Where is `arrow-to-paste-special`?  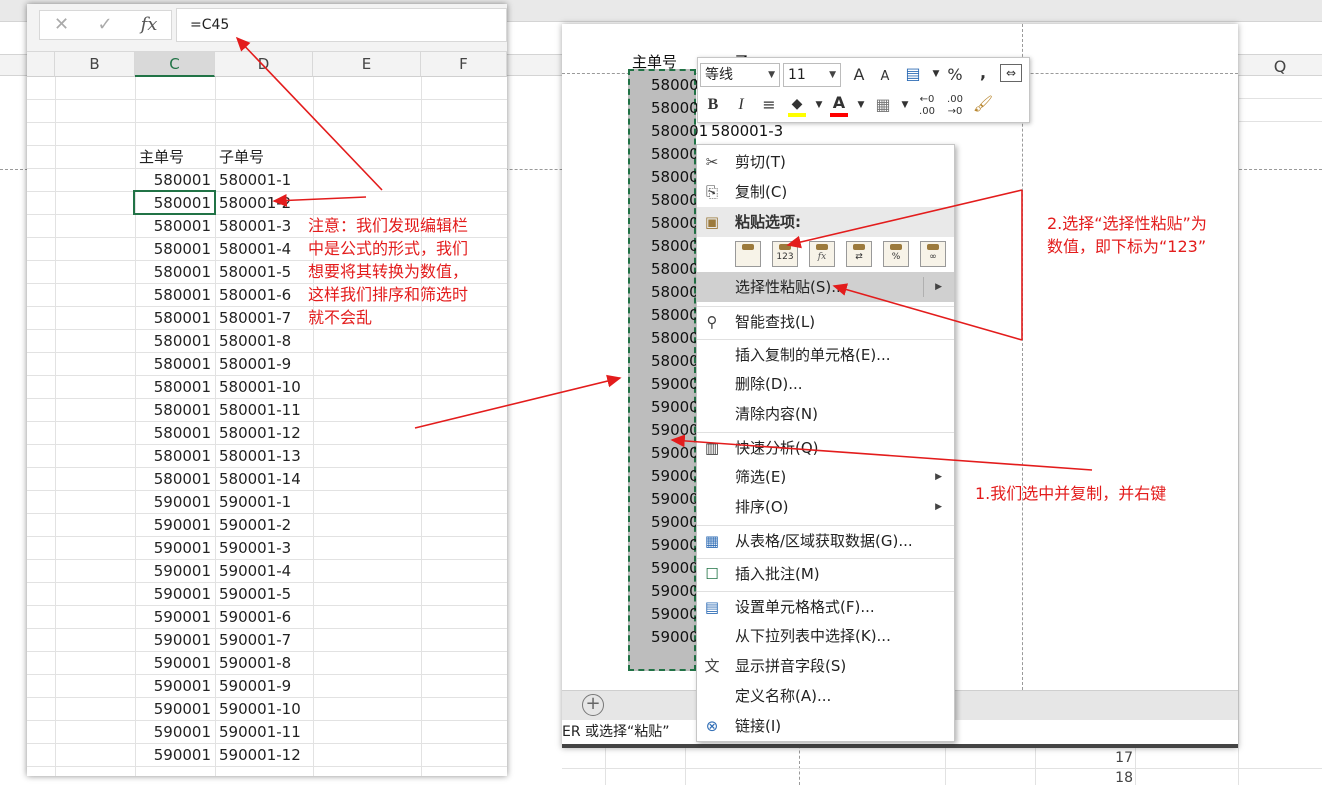
arrow-to-paste-special is located at coordinates (927, 312).